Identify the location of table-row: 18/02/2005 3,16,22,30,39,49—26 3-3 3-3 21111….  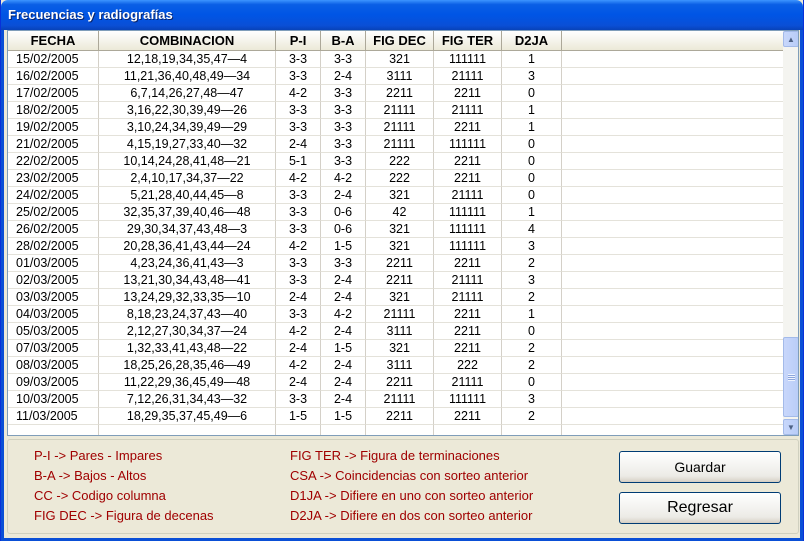
(395, 110).